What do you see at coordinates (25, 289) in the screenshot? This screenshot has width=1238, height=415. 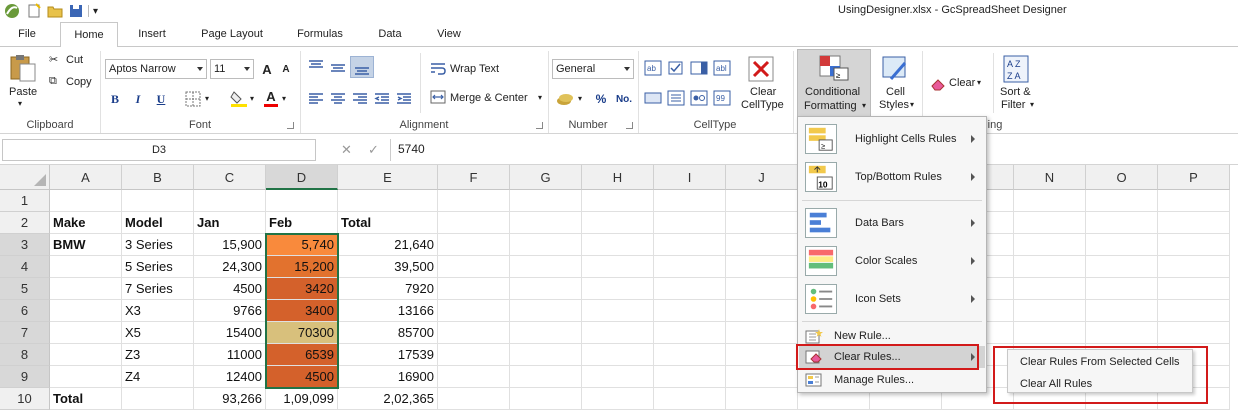 I see `row-header-5: 5` at bounding box center [25, 289].